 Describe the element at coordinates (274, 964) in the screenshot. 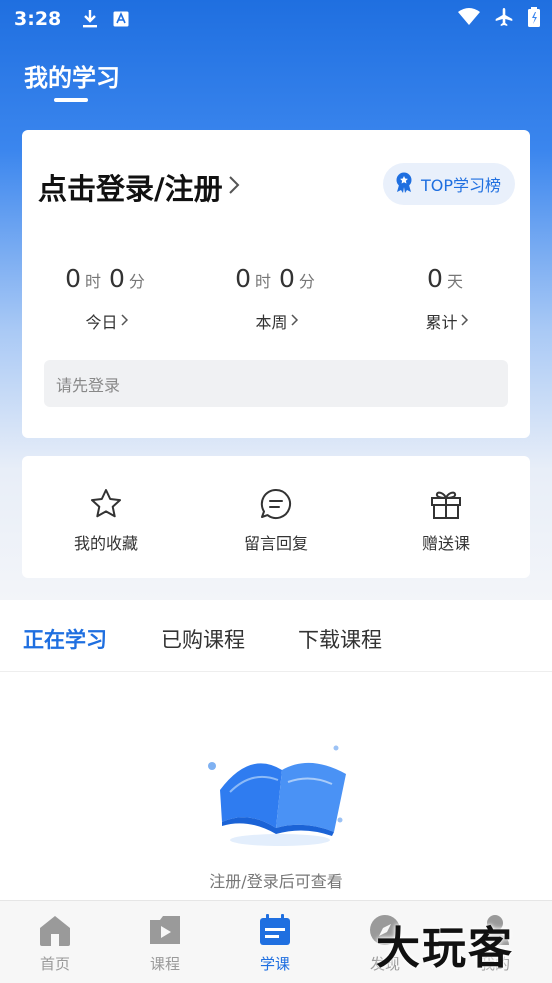

I see `nav-study-label: 学课` at that location.